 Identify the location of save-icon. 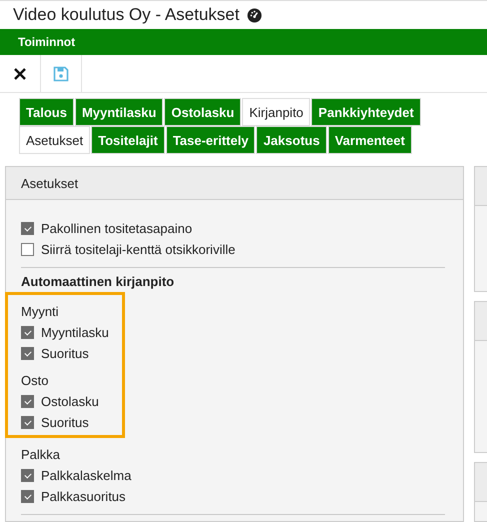
(61, 74).